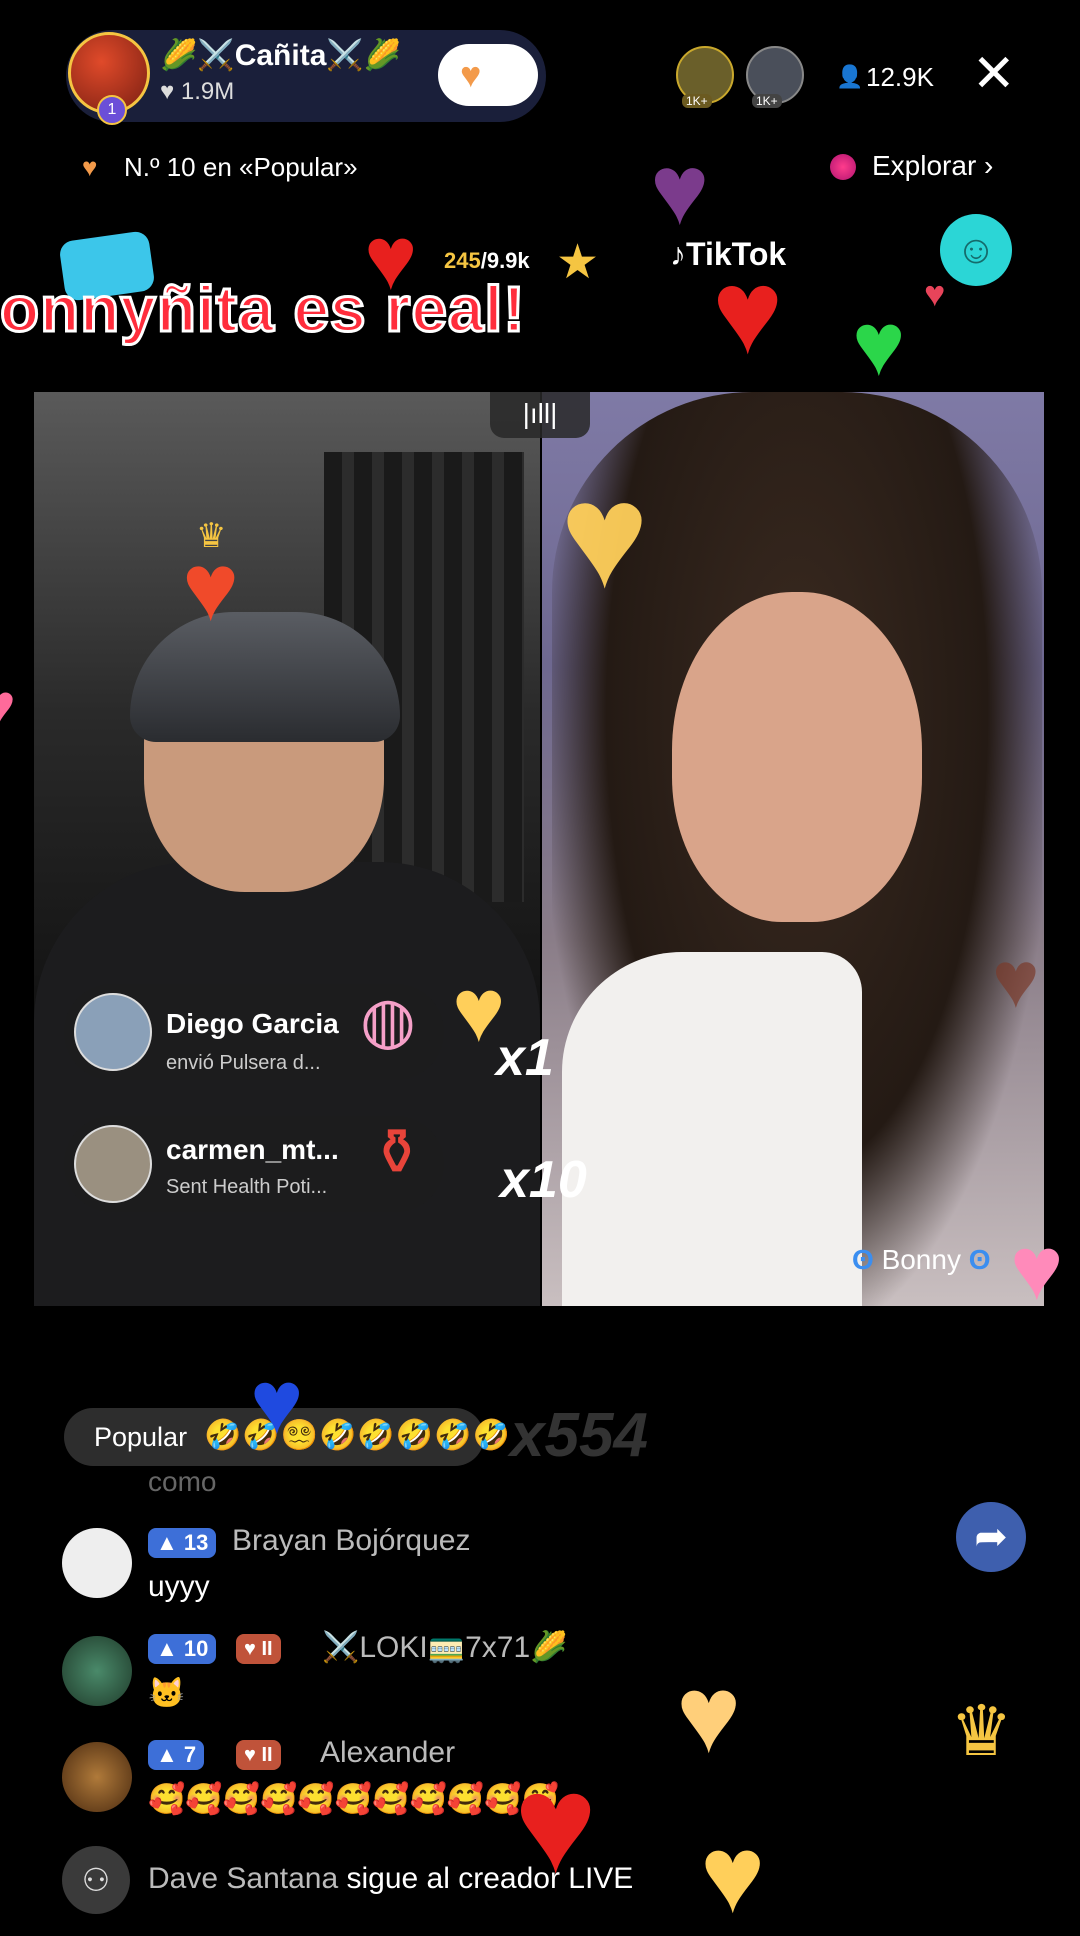  I want to click on host-avatar: 1, so click(109, 78).